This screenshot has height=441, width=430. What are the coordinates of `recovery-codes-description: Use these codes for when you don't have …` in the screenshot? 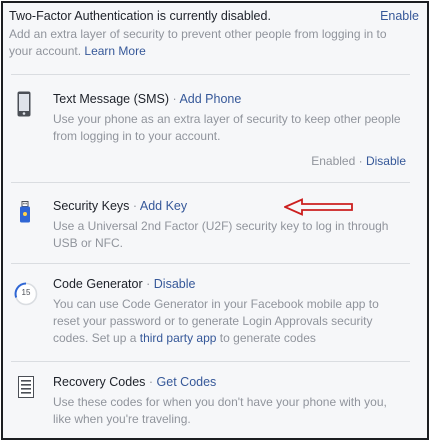 It's located at (220, 410).